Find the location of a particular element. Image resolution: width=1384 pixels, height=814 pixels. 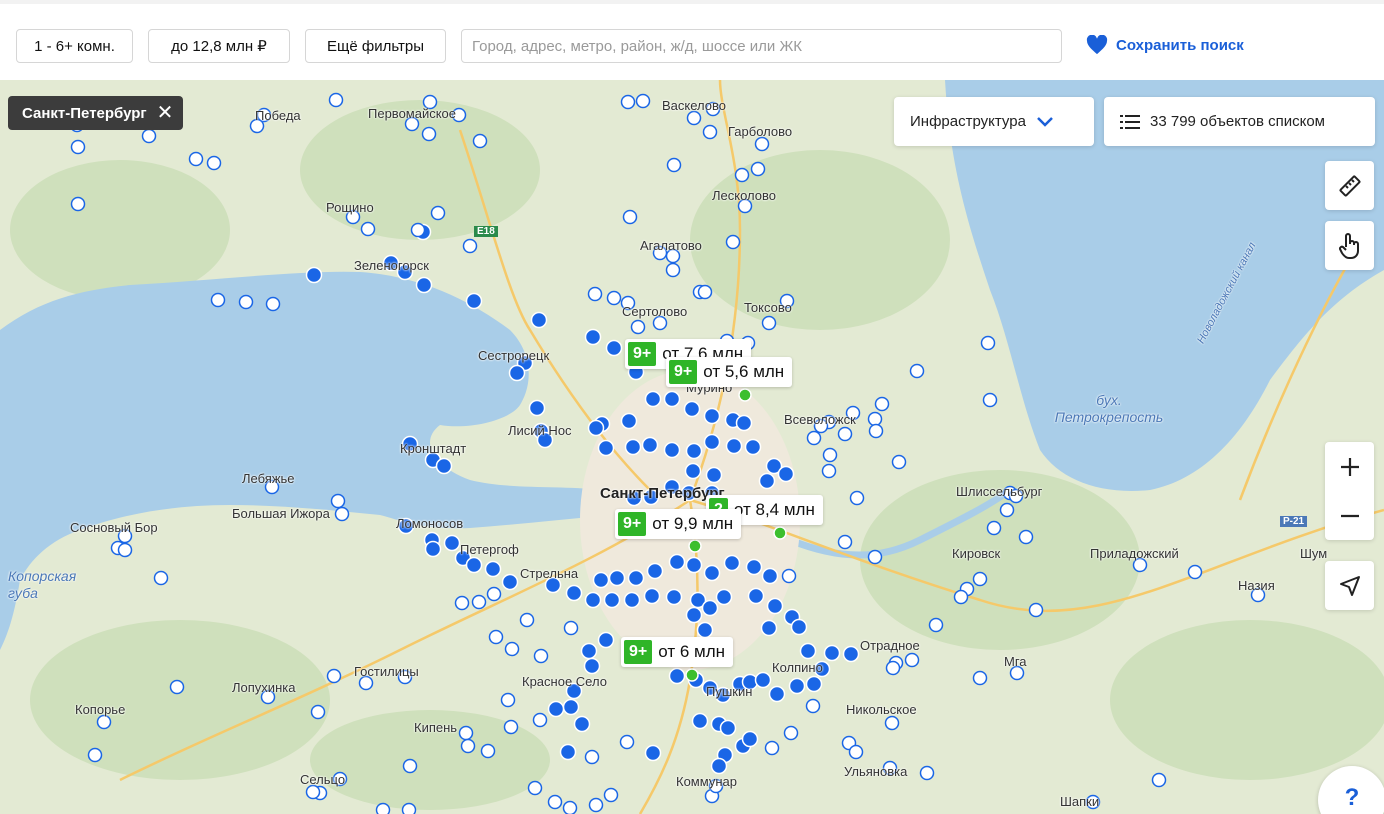

city-chip-label: Санкт-Петербург is located at coordinates (84, 113).